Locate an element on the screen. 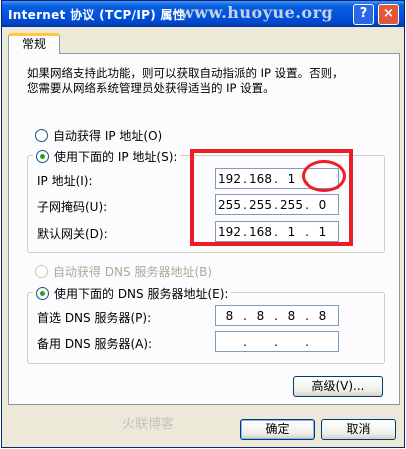  dns-manual-radio is located at coordinates (42, 293).